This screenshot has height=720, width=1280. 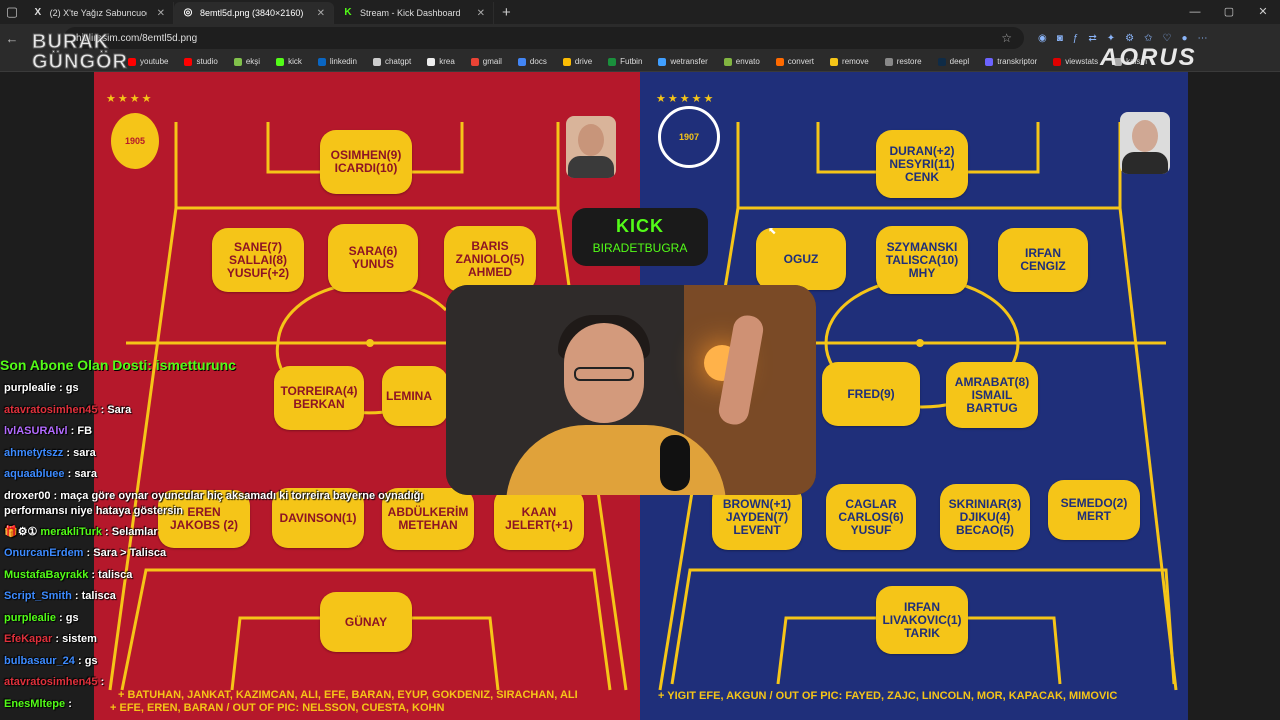 What do you see at coordinates (1060, 38) in the screenshot?
I see `camera-icon: ◙` at bounding box center [1060, 38].